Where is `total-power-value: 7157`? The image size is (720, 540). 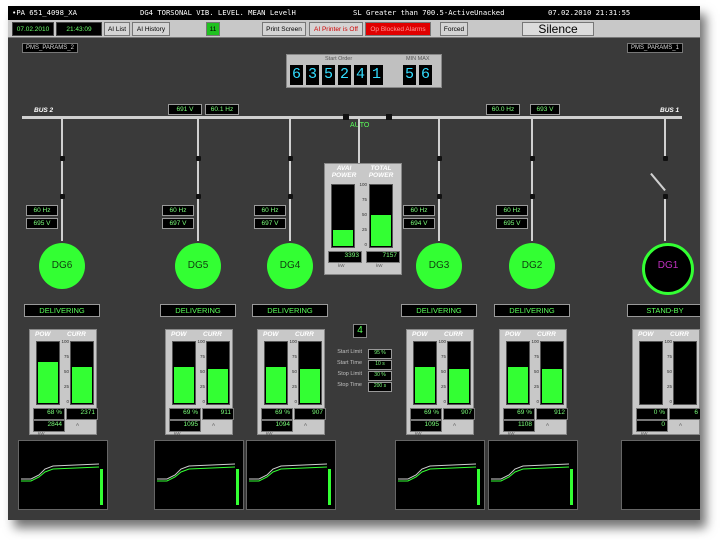
total-power-value: 7157 is located at coordinates (383, 257).